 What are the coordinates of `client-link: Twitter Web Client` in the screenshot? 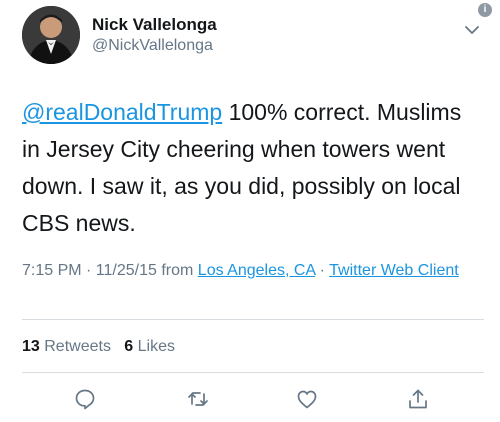 It's located at (394, 270).